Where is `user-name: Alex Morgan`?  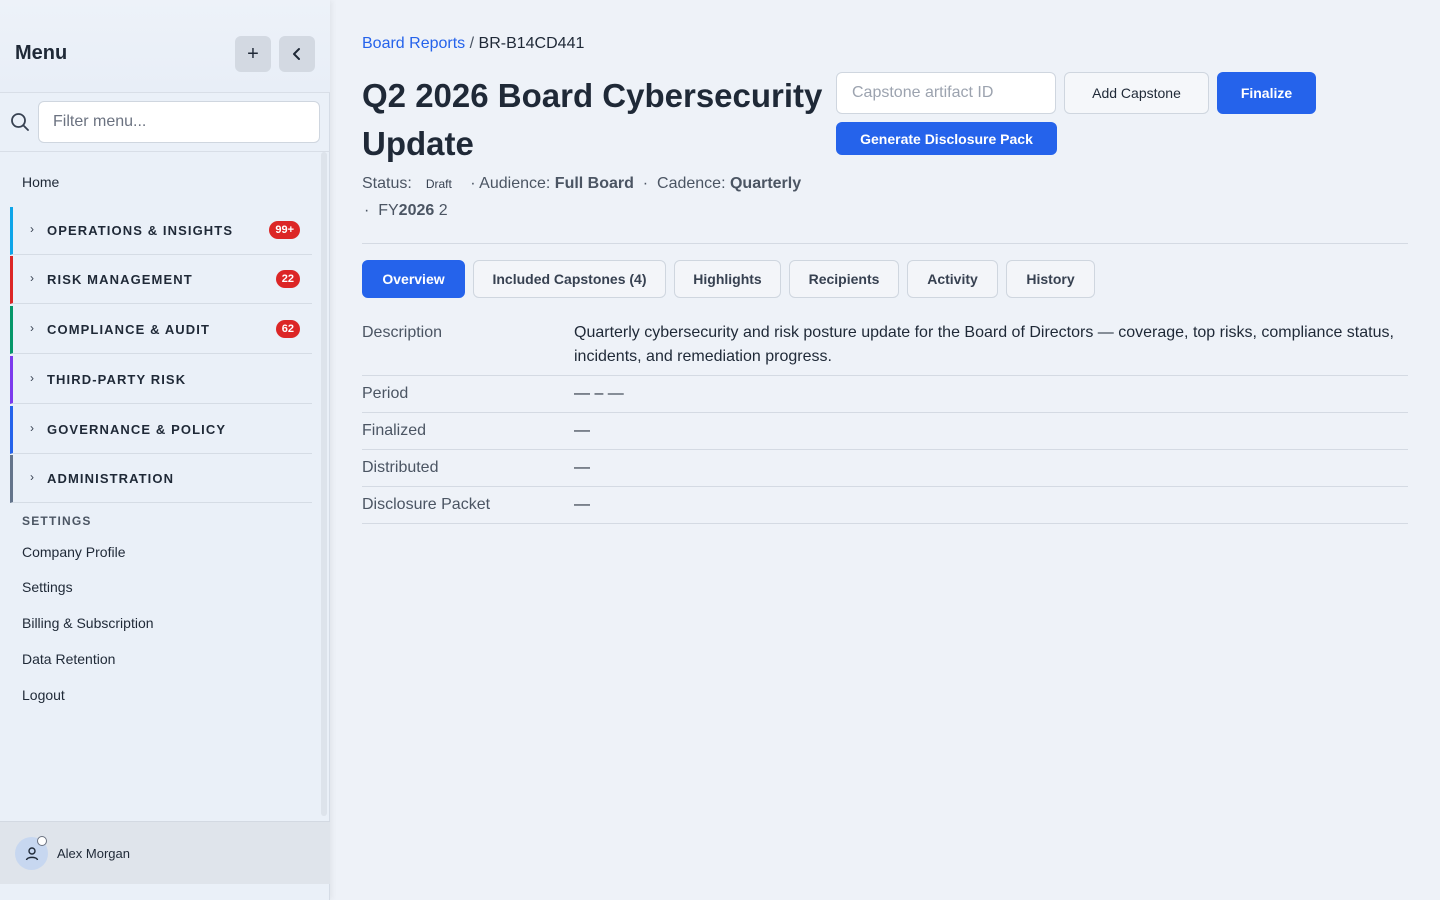
user-name: Alex Morgan is located at coordinates (93, 853).